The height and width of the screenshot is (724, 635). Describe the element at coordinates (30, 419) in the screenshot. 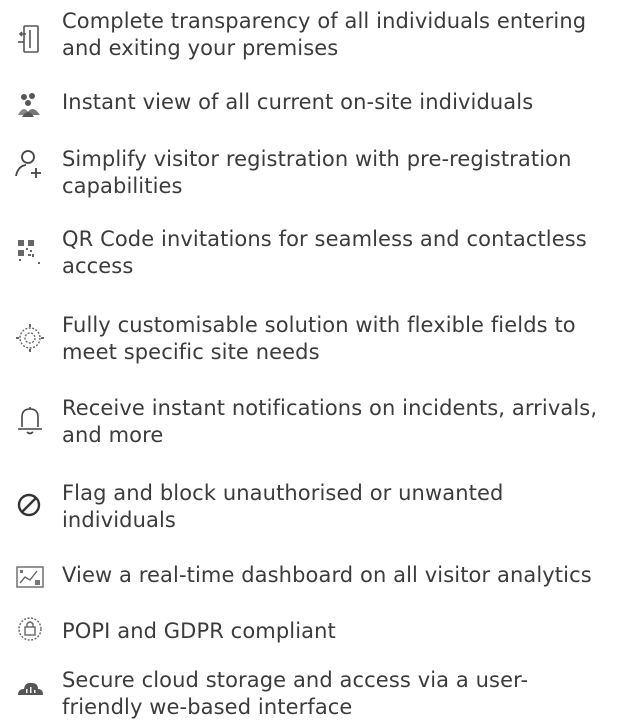

I see `bell-icon` at that location.